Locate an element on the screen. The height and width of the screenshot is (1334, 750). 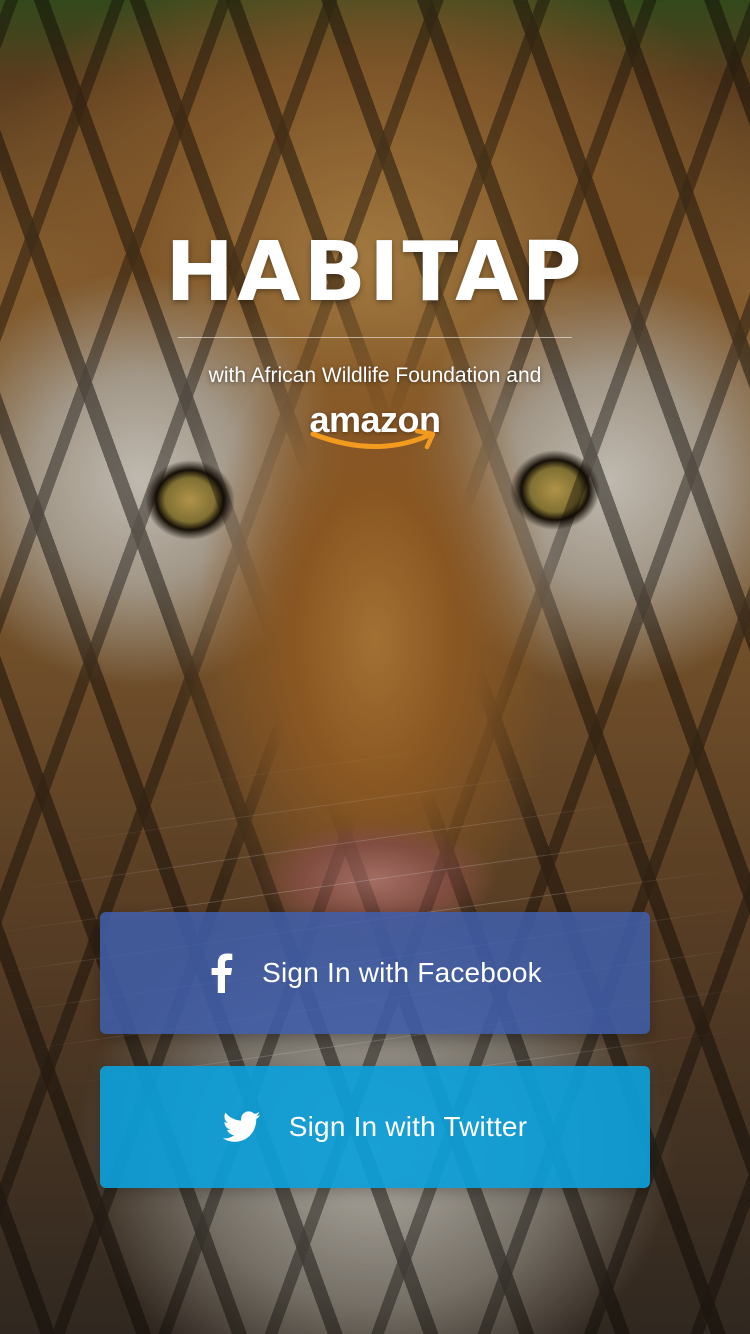
header-divider is located at coordinates (375, 337).